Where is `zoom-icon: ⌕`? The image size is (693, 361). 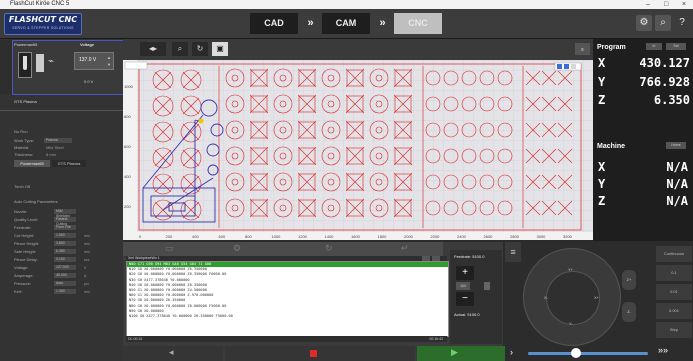
zoom-icon: ⌕ is located at coordinates (663, 23).